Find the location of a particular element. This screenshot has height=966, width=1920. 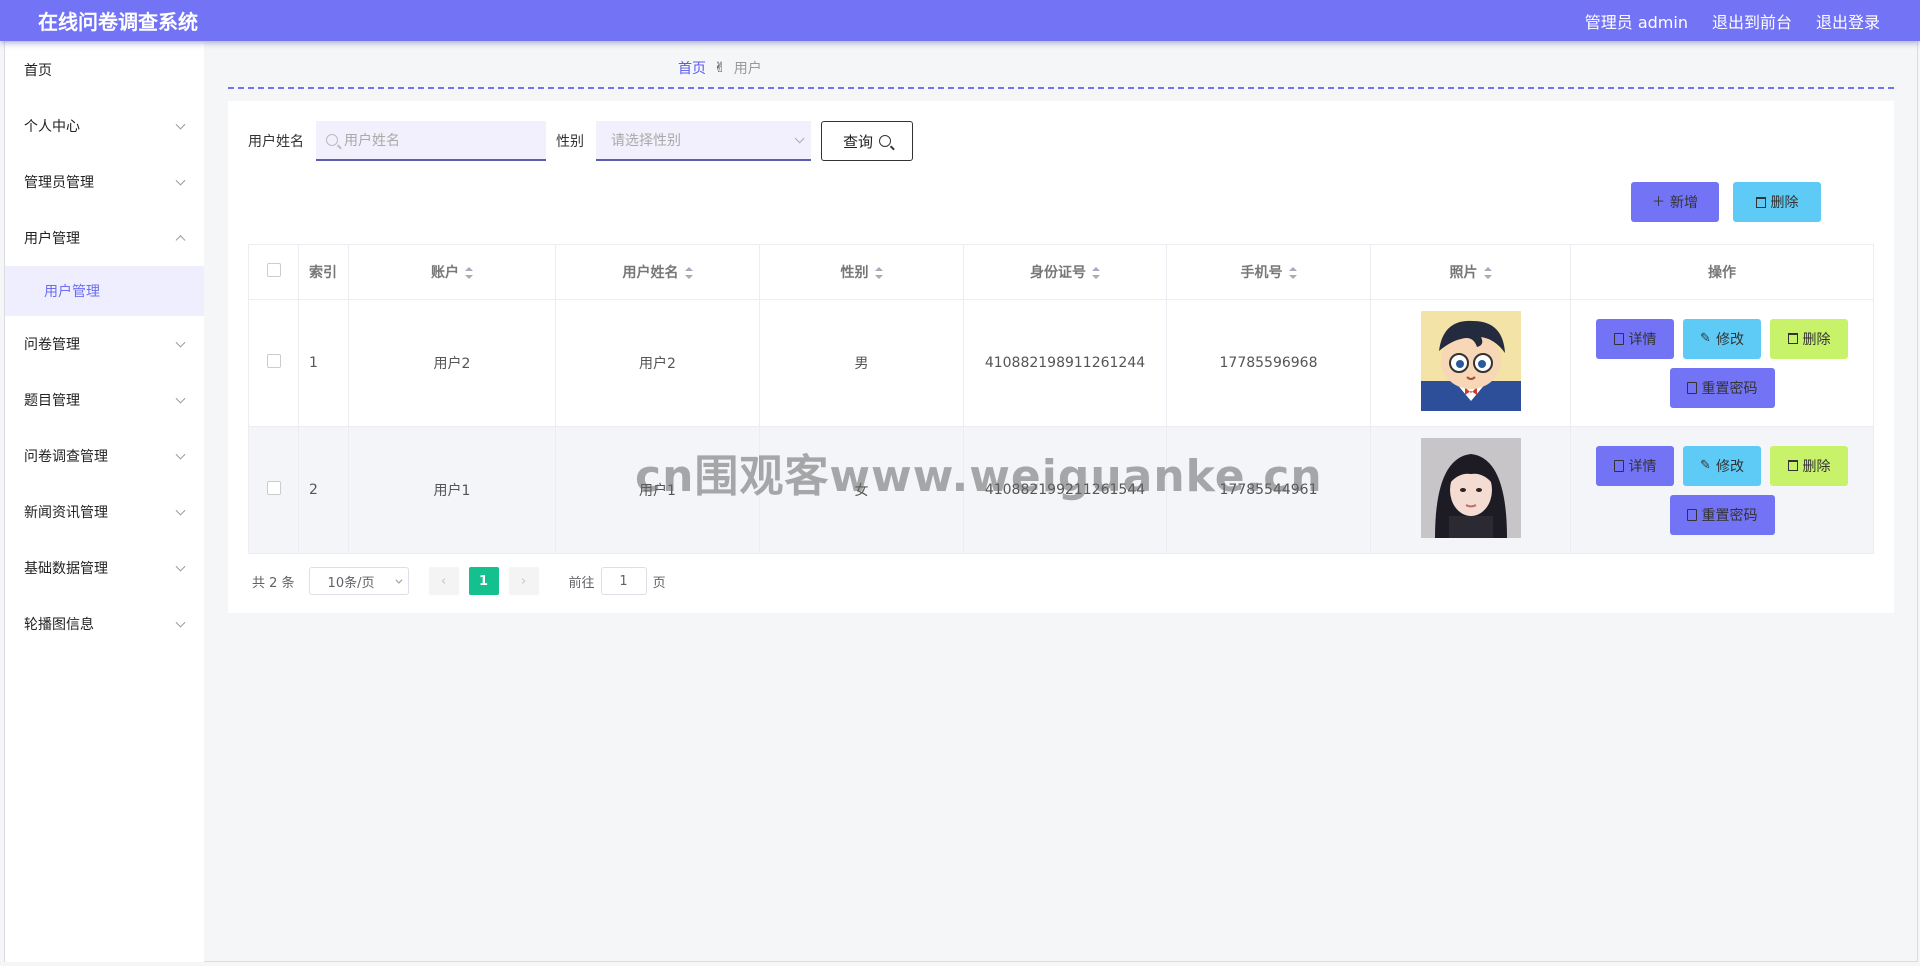

sidebar-item-admin-manage: 管理员管理 is located at coordinates (104, 182).